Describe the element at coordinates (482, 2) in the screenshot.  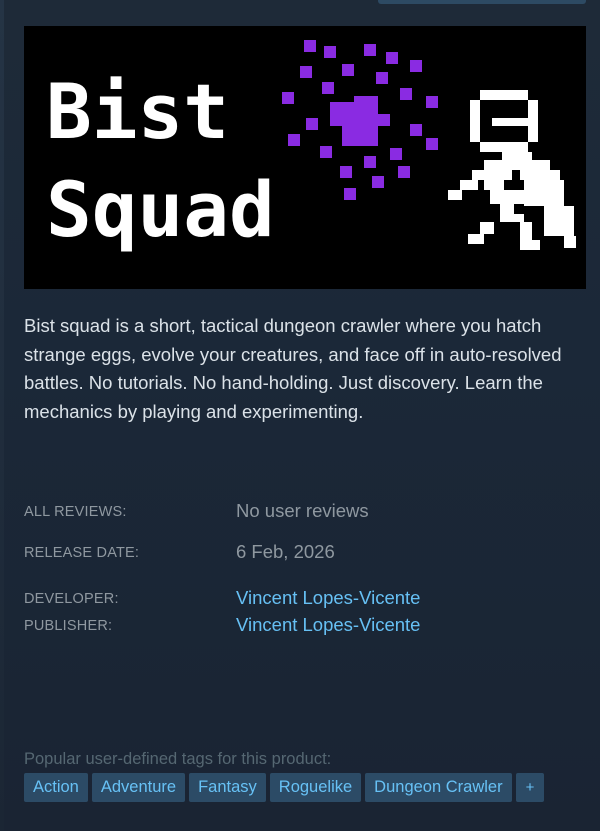
I see `top-tab-edge` at that location.